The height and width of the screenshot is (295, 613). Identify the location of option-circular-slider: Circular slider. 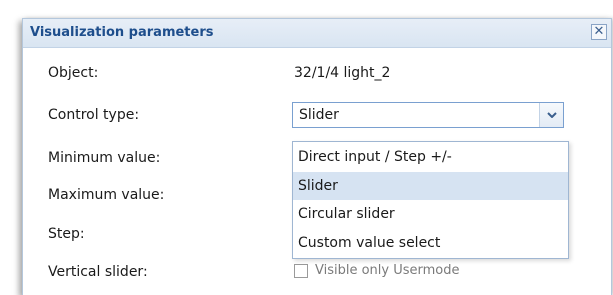
(430, 214).